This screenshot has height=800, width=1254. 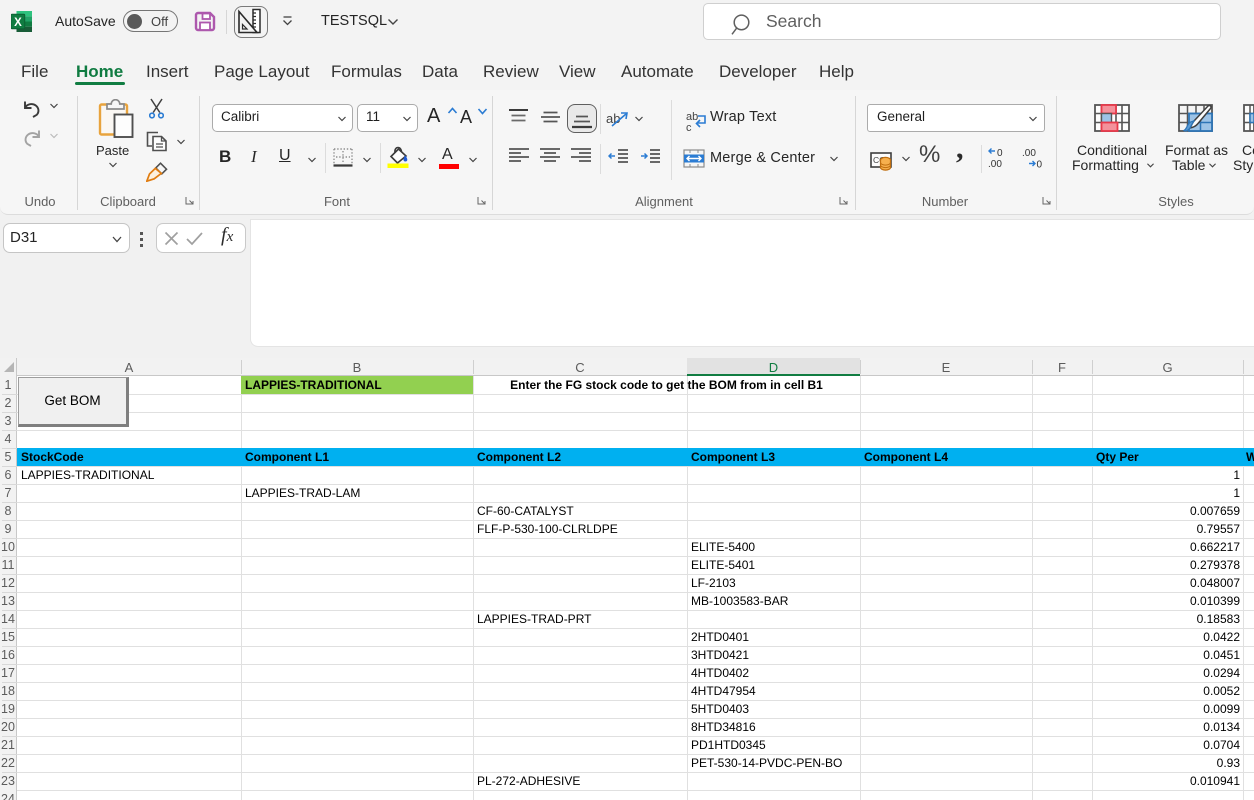 I want to click on svg-text: ab, so click(x=613, y=118).